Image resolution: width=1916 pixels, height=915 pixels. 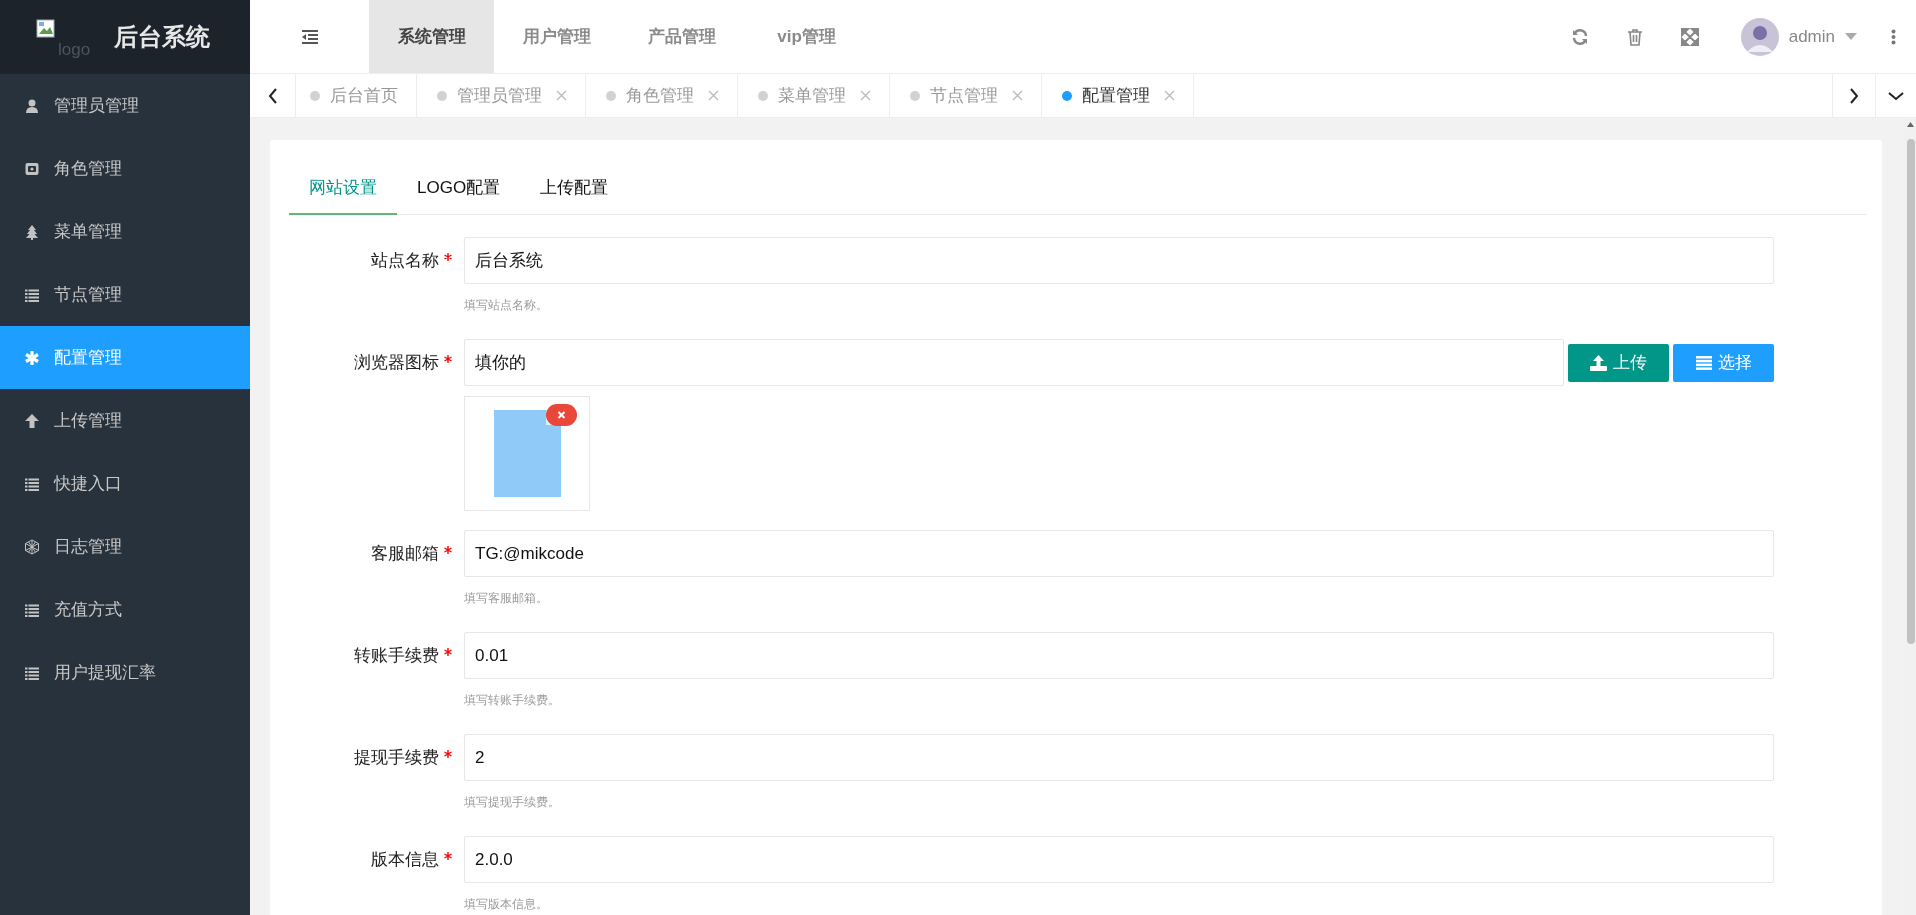 I want to click on sidebar-item: 用户提现汇率, so click(x=125, y=672).